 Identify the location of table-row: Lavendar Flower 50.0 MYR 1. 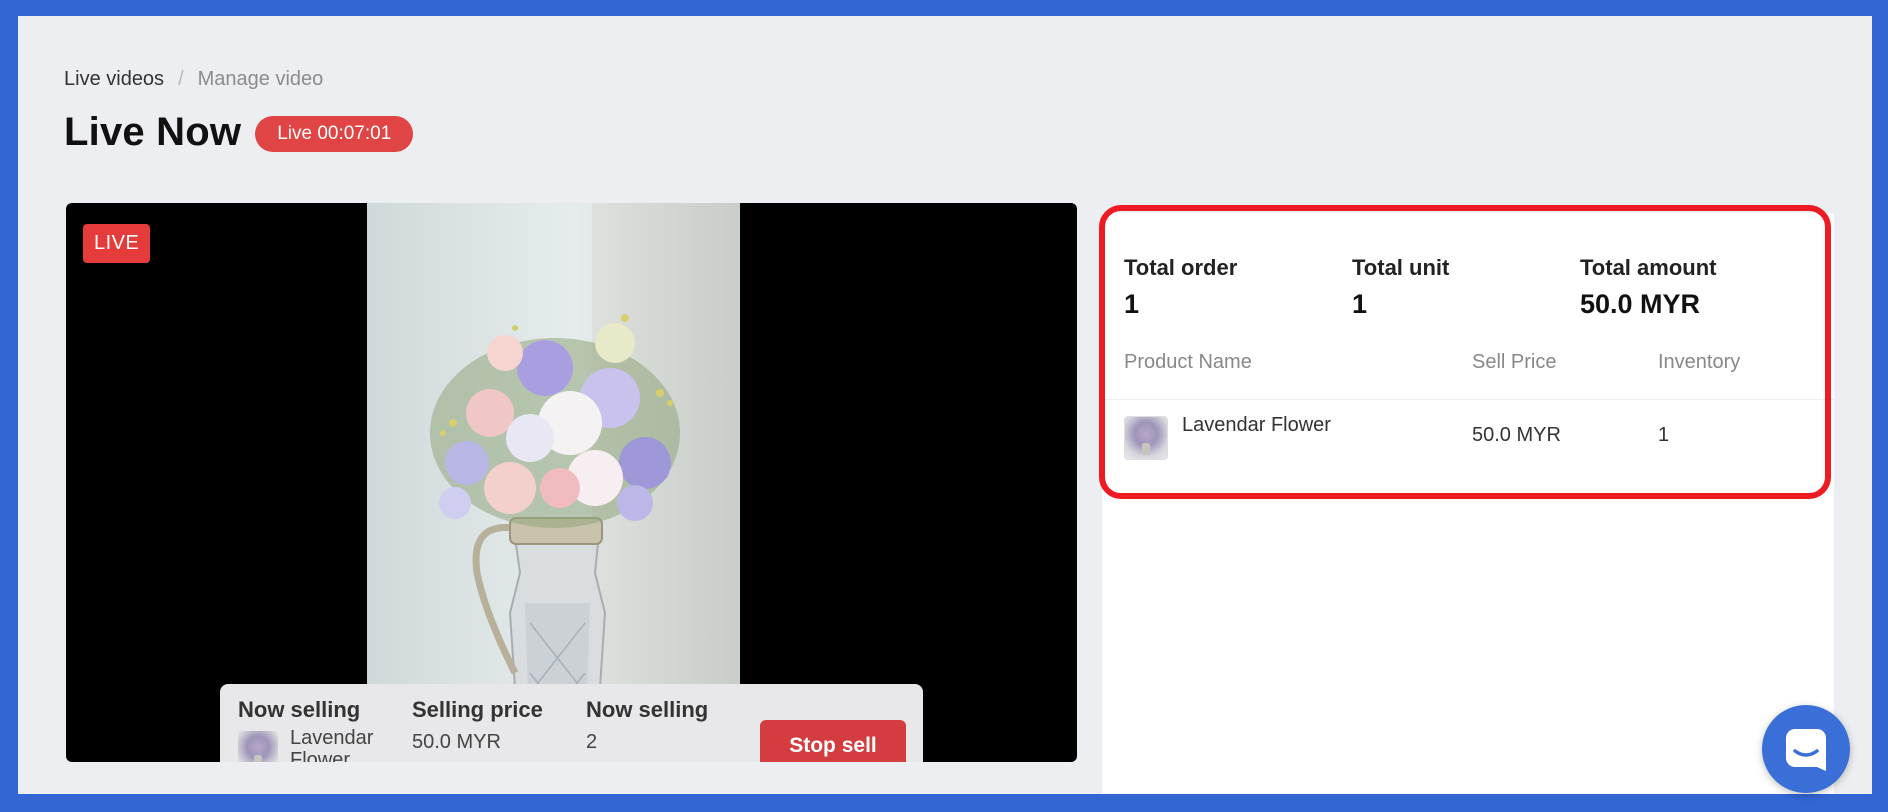
(1468, 440).